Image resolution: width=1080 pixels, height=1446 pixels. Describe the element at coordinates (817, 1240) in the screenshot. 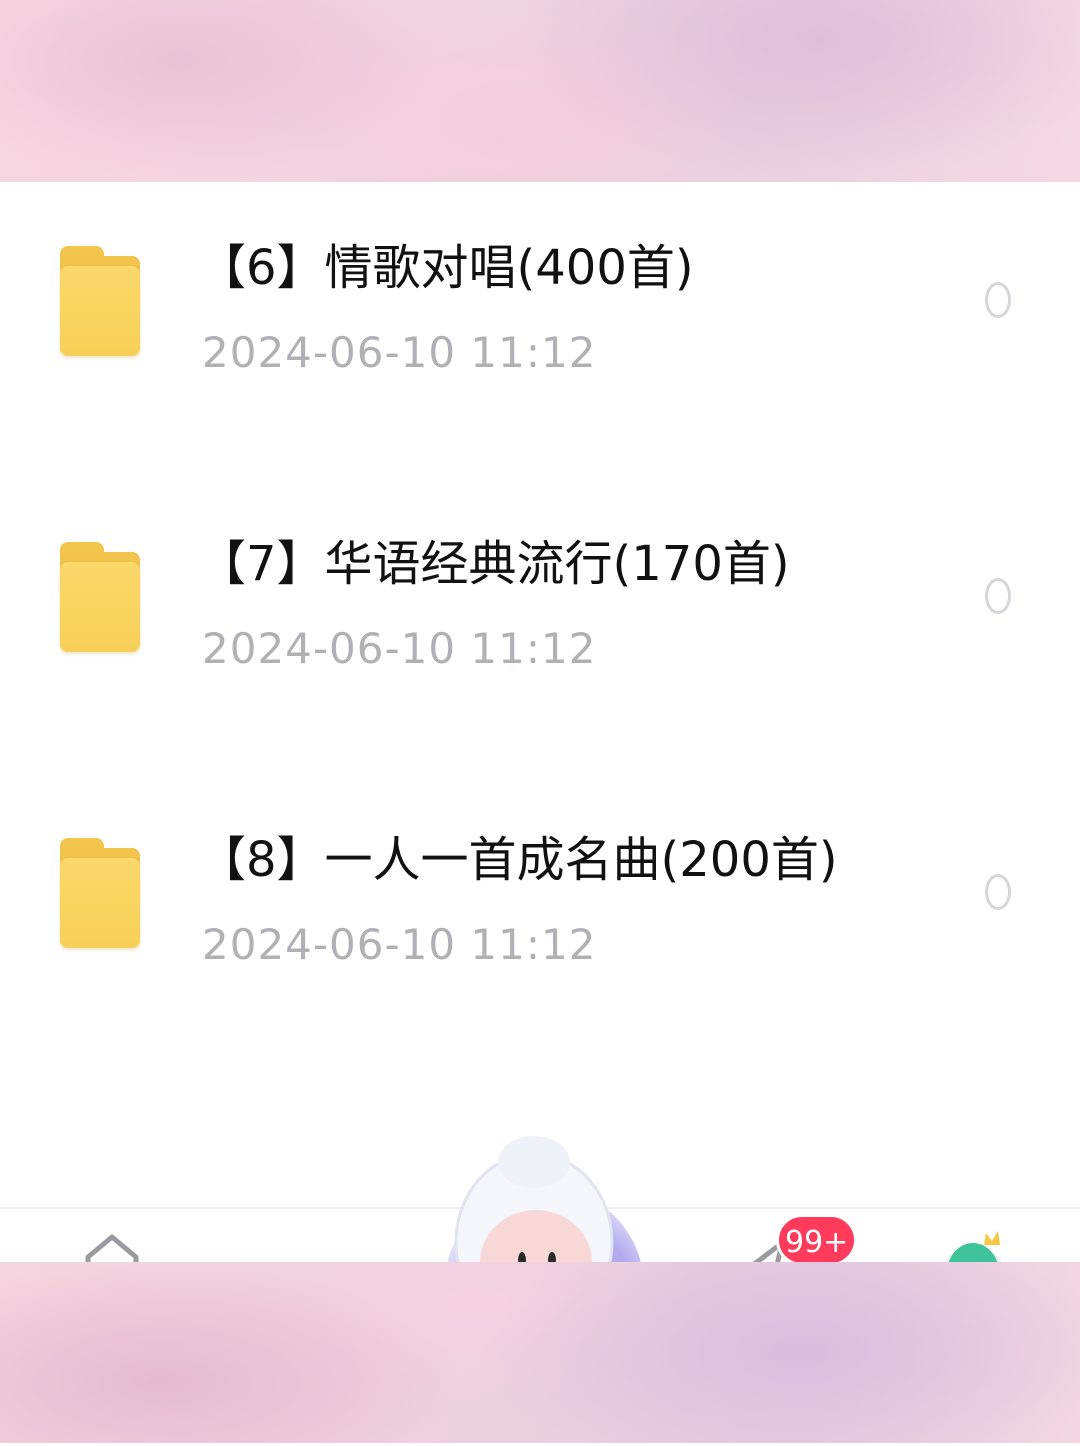

I see `notification-badge: 99+` at that location.